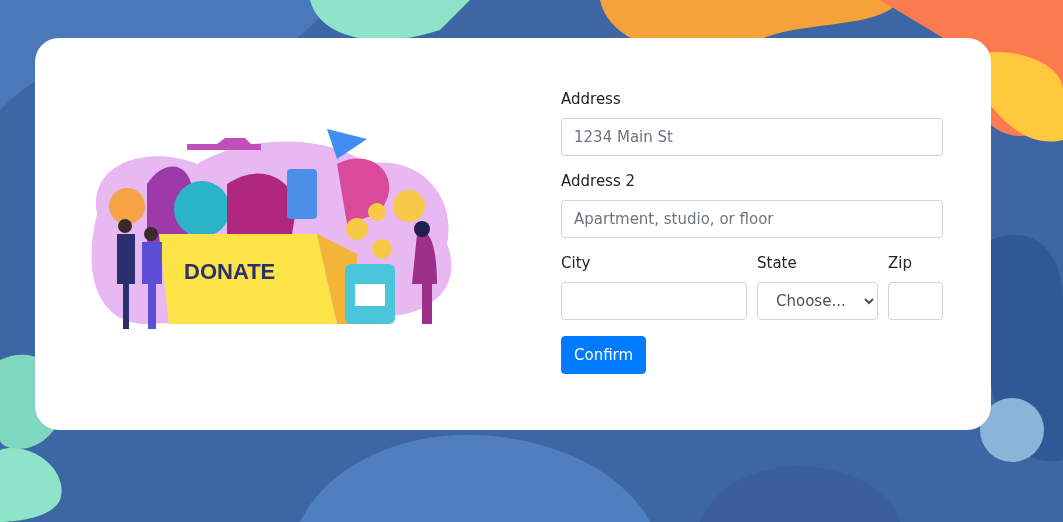 The height and width of the screenshot is (522, 1063). Describe the element at coordinates (777, 263) in the screenshot. I see `field-label: State` at that location.